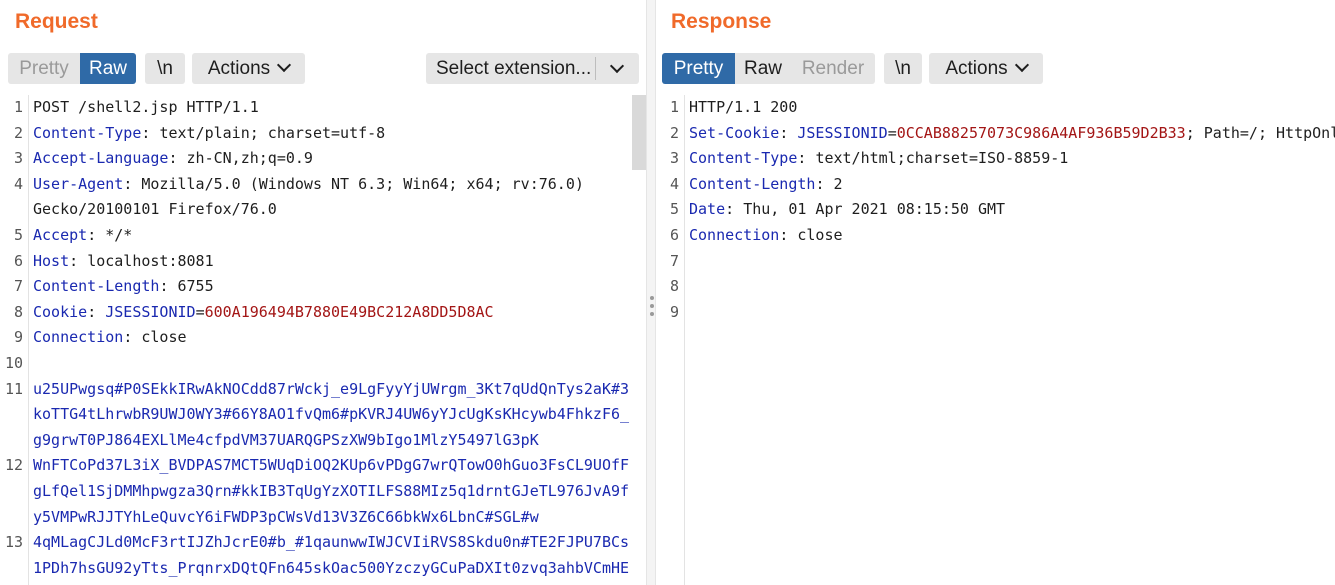  What do you see at coordinates (146, 107) in the screenshot?
I see `line-text: POST /shell2.jsp HTTP/1.1` at bounding box center [146, 107].